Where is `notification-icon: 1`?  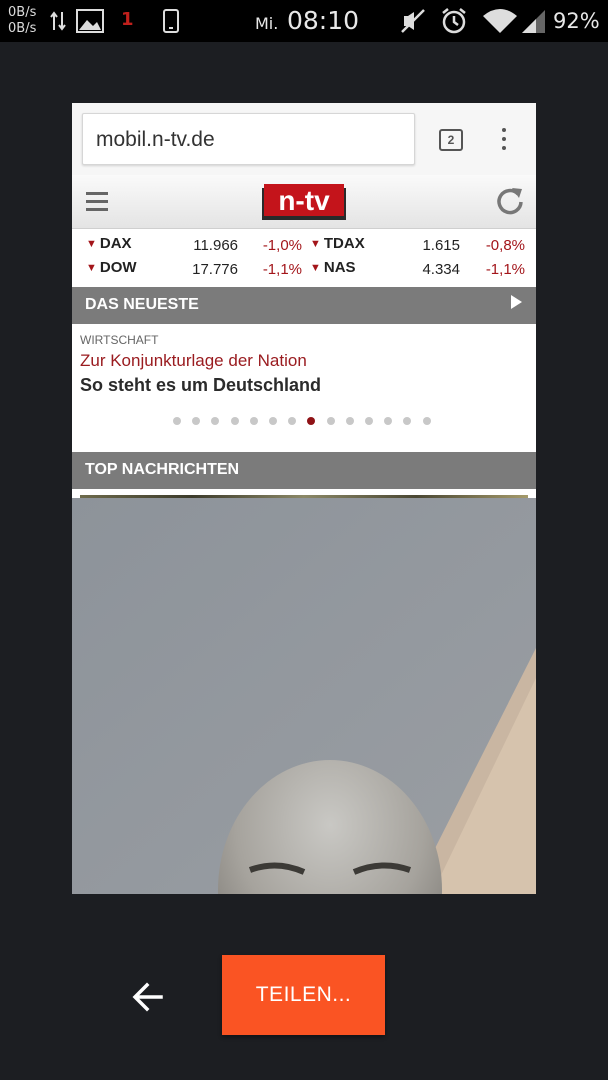 notification-icon: 1 is located at coordinates (127, 19).